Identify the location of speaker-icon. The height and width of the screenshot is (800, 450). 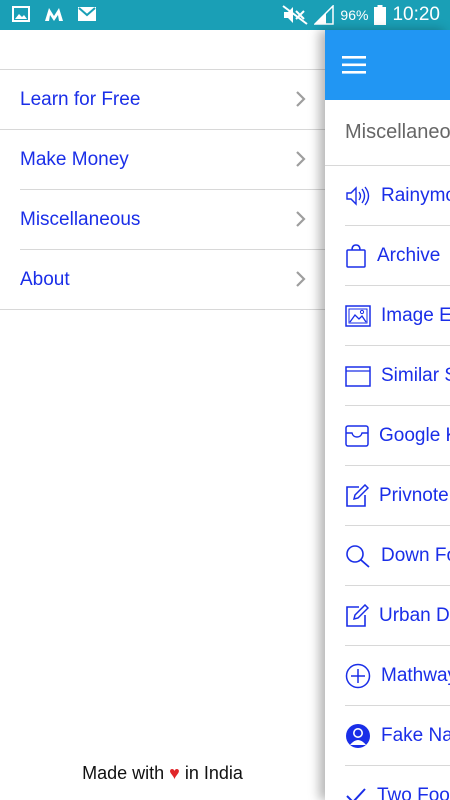
(358, 195).